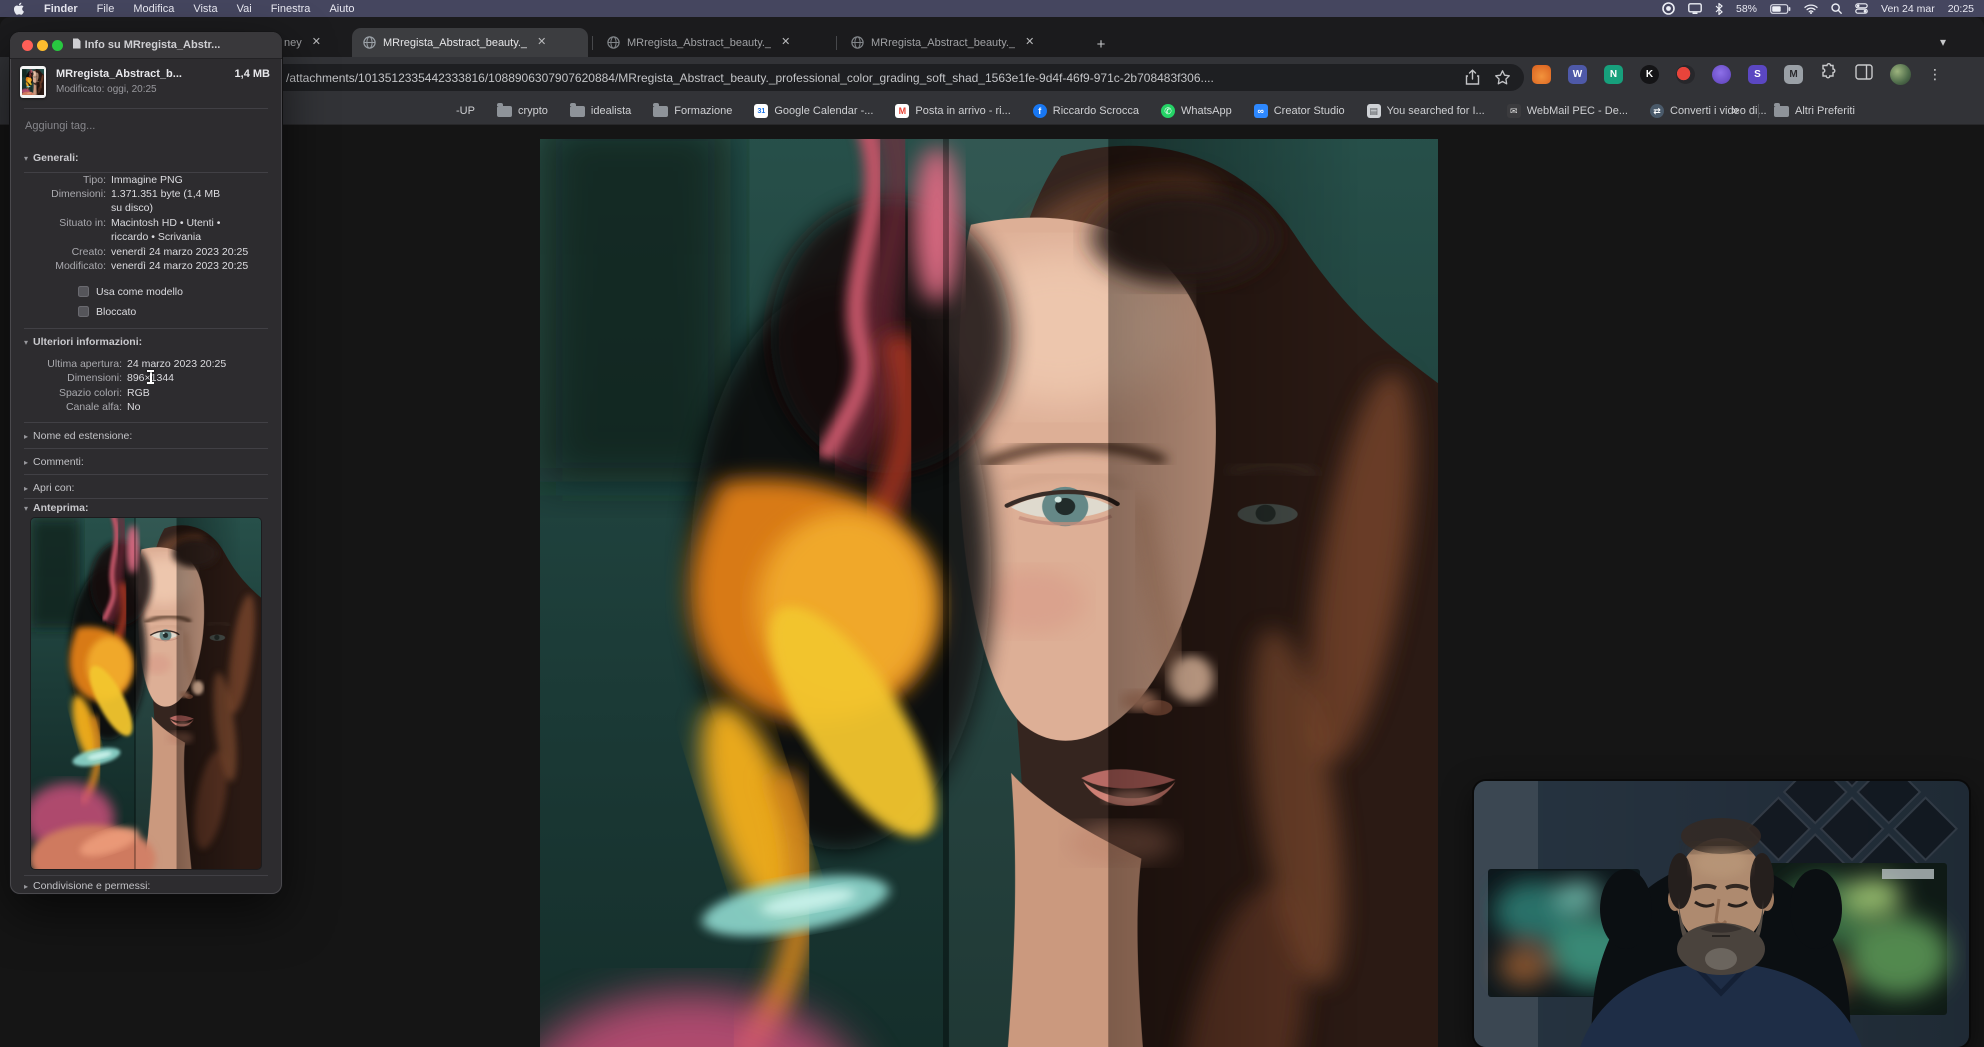  Describe the element at coordinates (56, 508) in the screenshot. I see `section-anteprima: ▾ Anteprima:` at that location.